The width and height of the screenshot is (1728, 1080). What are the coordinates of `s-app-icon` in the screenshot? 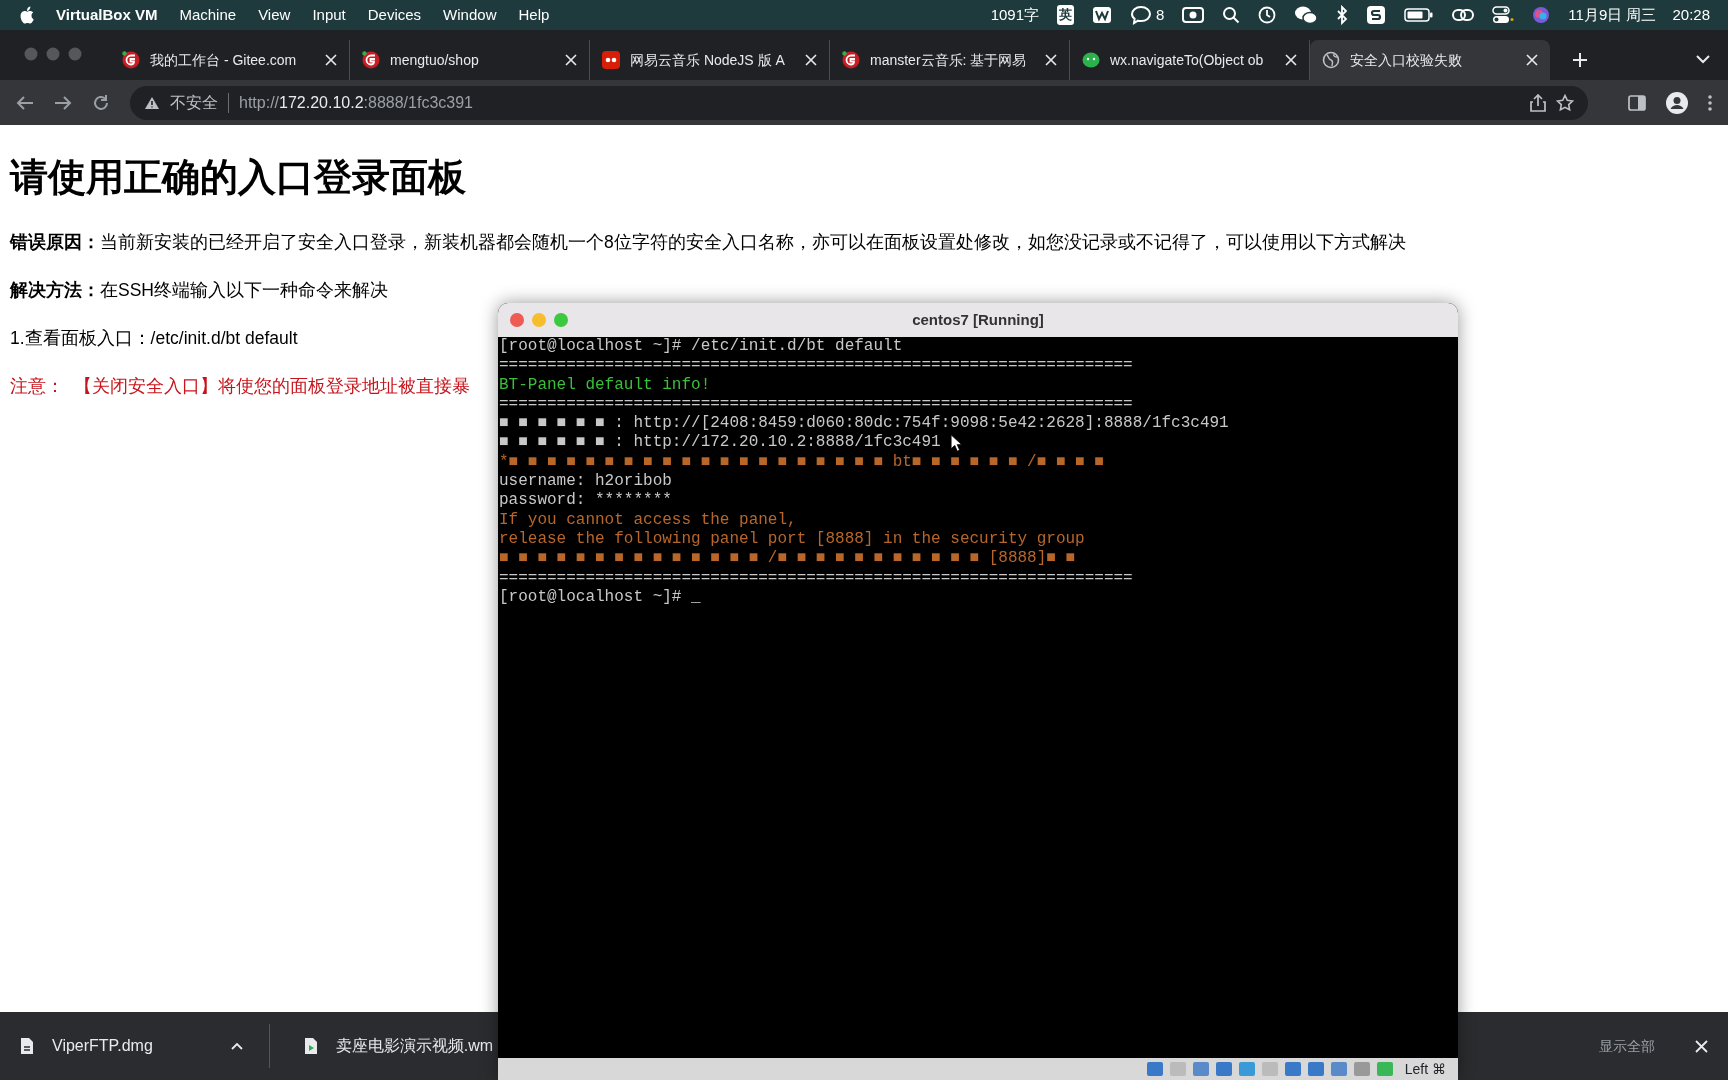 It's located at (1376, 15).